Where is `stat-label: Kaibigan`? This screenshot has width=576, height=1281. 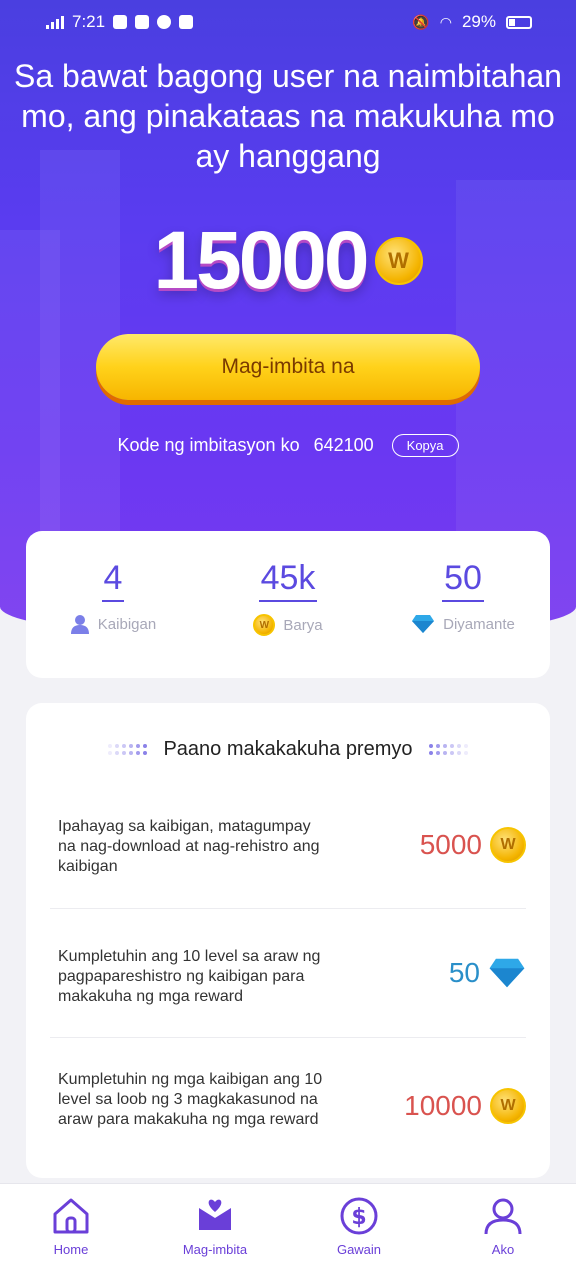 stat-label: Kaibigan is located at coordinates (127, 624).